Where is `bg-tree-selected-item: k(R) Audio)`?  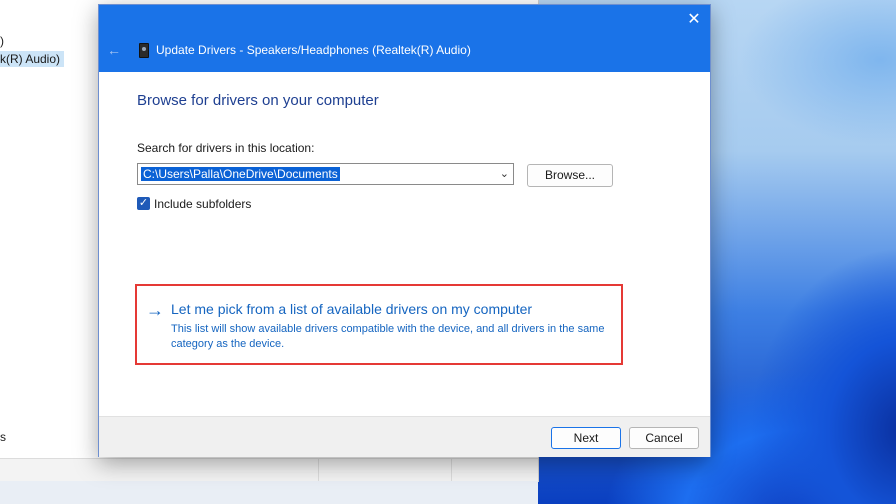 bg-tree-selected-item: k(R) Audio) is located at coordinates (32, 59).